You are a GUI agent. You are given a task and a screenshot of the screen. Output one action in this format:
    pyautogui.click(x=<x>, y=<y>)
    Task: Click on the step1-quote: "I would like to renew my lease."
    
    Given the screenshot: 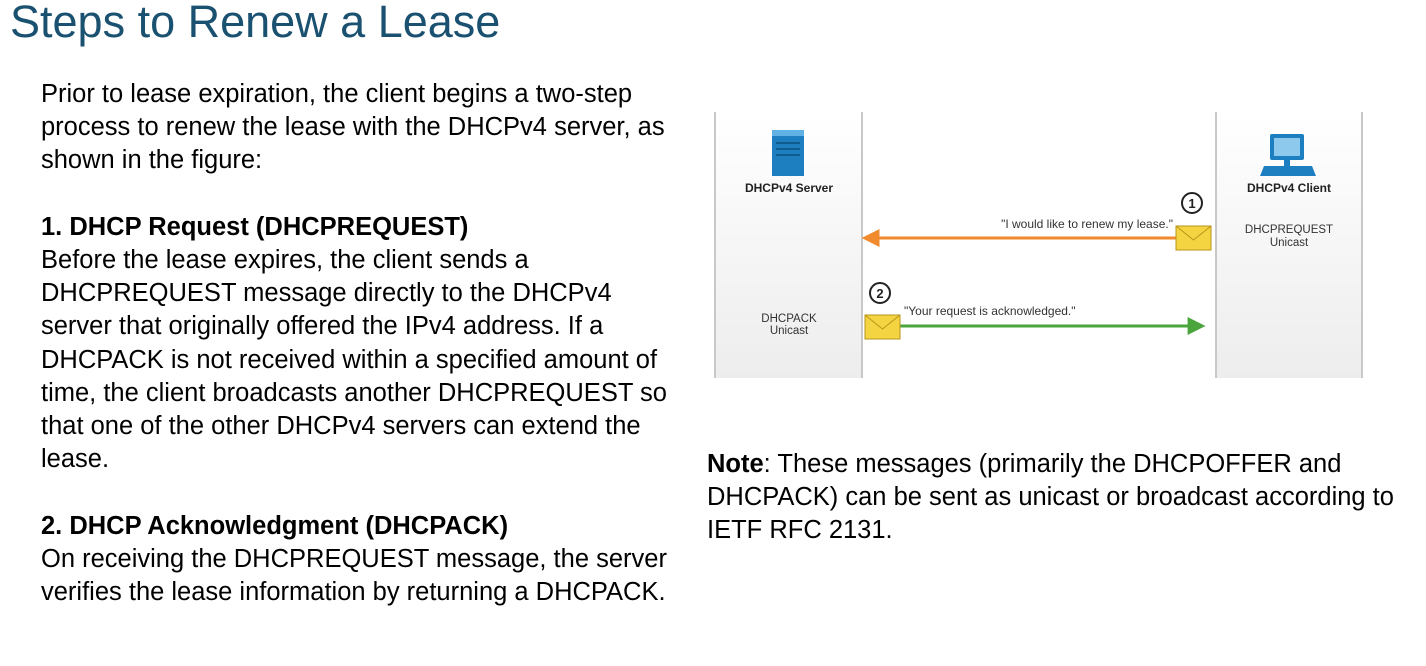 What is the action you would take?
    pyautogui.click(x=1087, y=224)
    